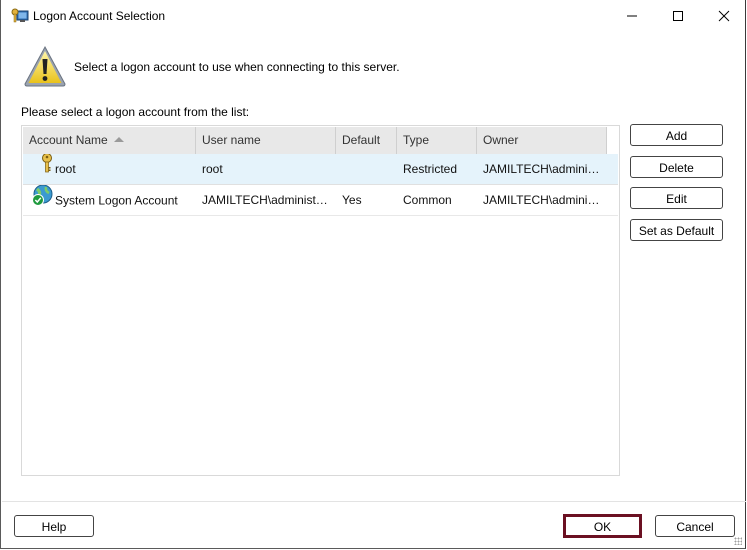 The width and height of the screenshot is (747, 550). Describe the element at coordinates (374, 501) in the screenshot. I see `footer-separator` at that location.